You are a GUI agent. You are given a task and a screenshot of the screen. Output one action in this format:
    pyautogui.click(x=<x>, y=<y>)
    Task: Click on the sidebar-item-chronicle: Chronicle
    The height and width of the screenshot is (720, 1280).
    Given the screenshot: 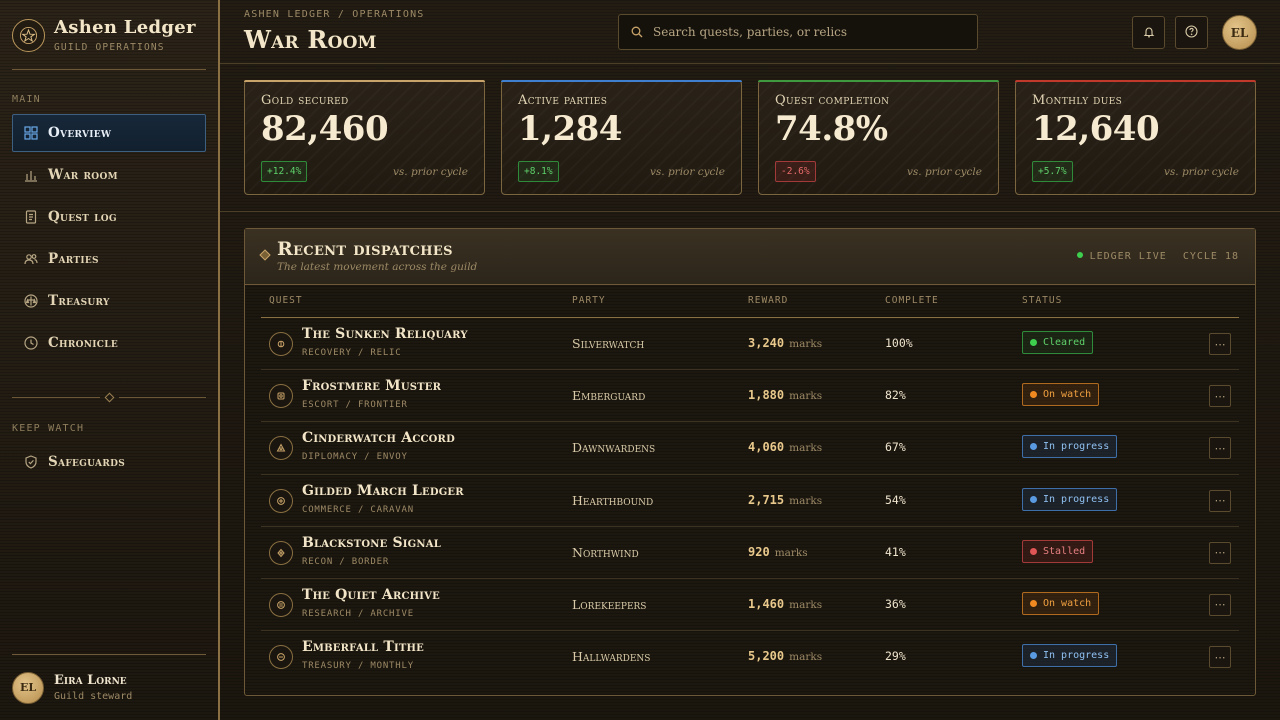 What is the action you would take?
    pyautogui.click(x=109, y=343)
    